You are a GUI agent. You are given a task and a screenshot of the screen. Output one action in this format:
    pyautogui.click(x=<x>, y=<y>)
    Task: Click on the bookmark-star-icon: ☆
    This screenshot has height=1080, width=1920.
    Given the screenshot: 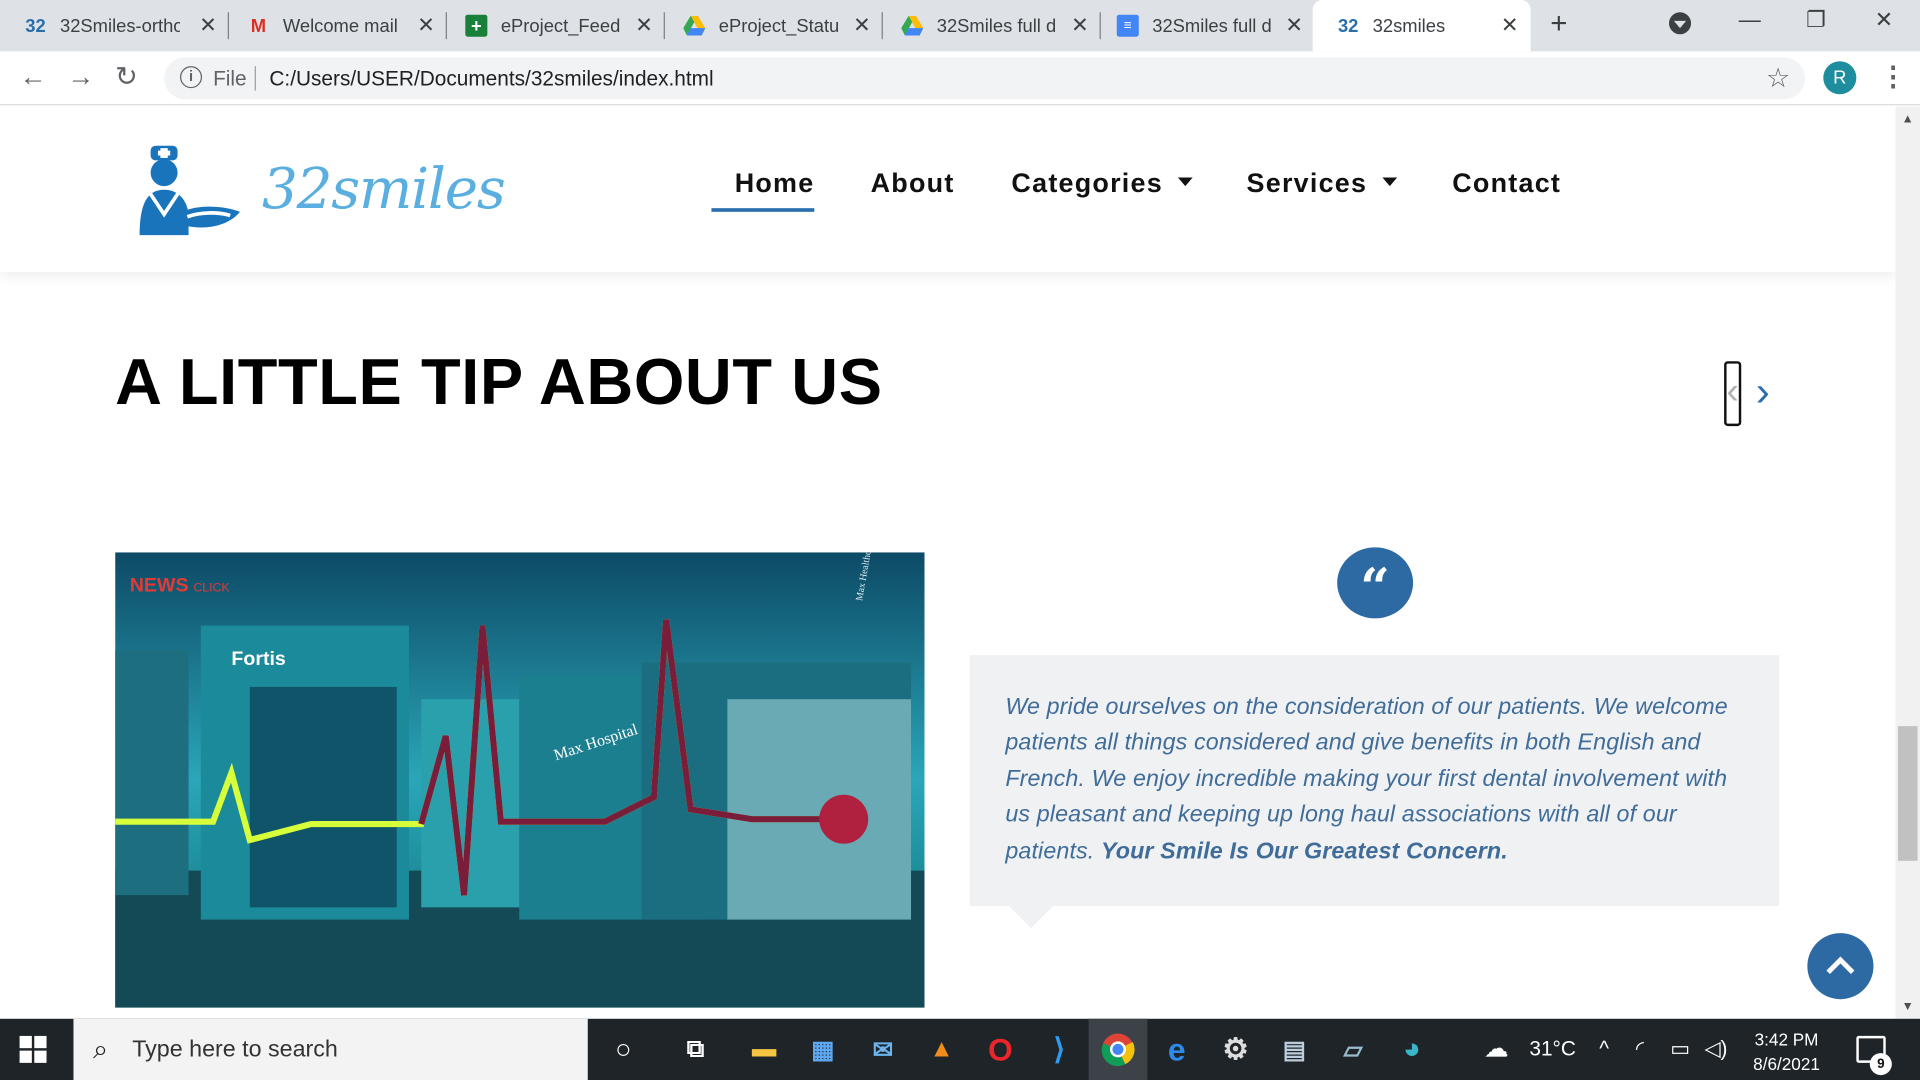 What is the action you would take?
    pyautogui.click(x=1778, y=78)
    